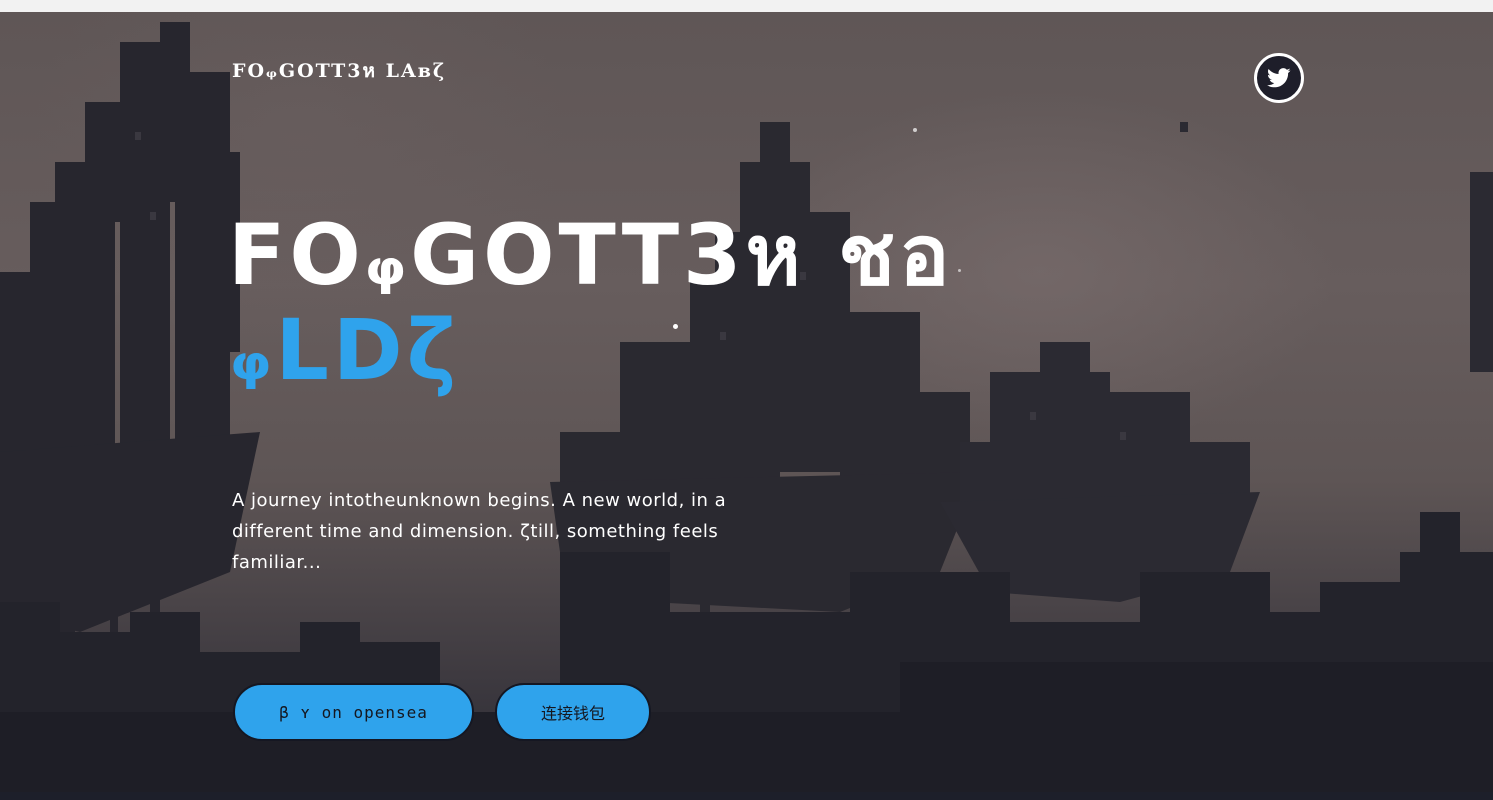 This screenshot has width=1493, height=800. What do you see at coordinates (345, 350) in the screenshot?
I see `hero-title-accent: ᵩLDζ` at bounding box center [345, 350].